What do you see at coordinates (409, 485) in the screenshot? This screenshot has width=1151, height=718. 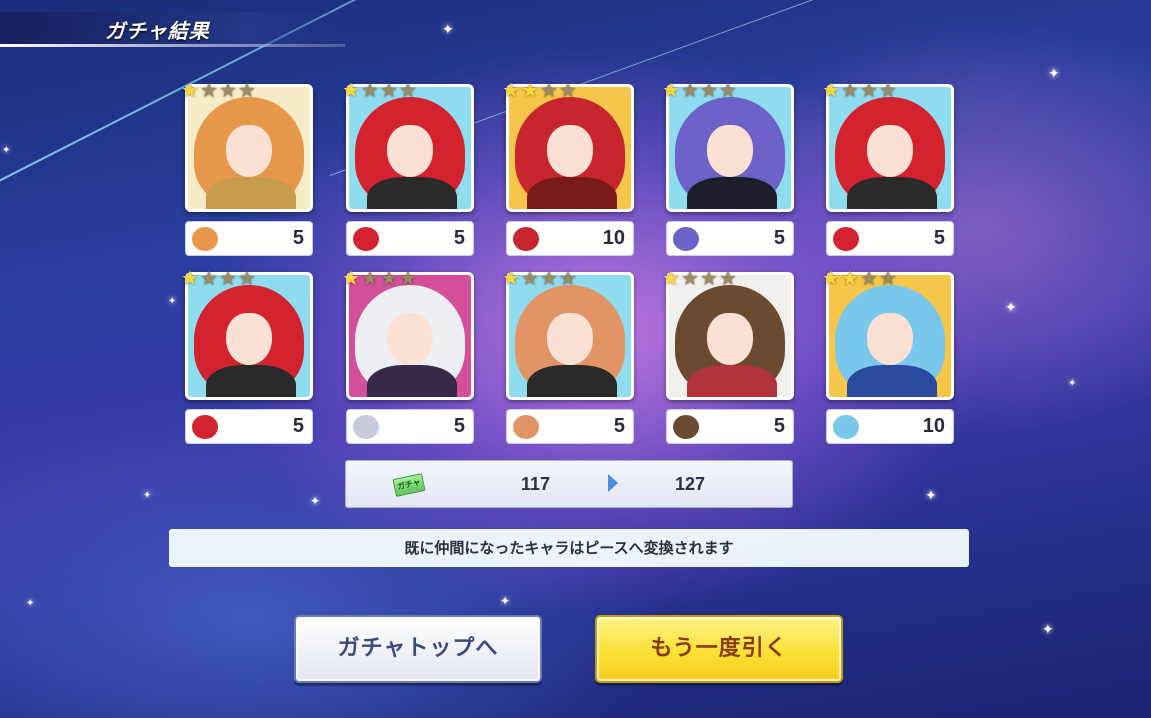 I see `ticket-icon: ガチャ` at bounding box center [409, 485].